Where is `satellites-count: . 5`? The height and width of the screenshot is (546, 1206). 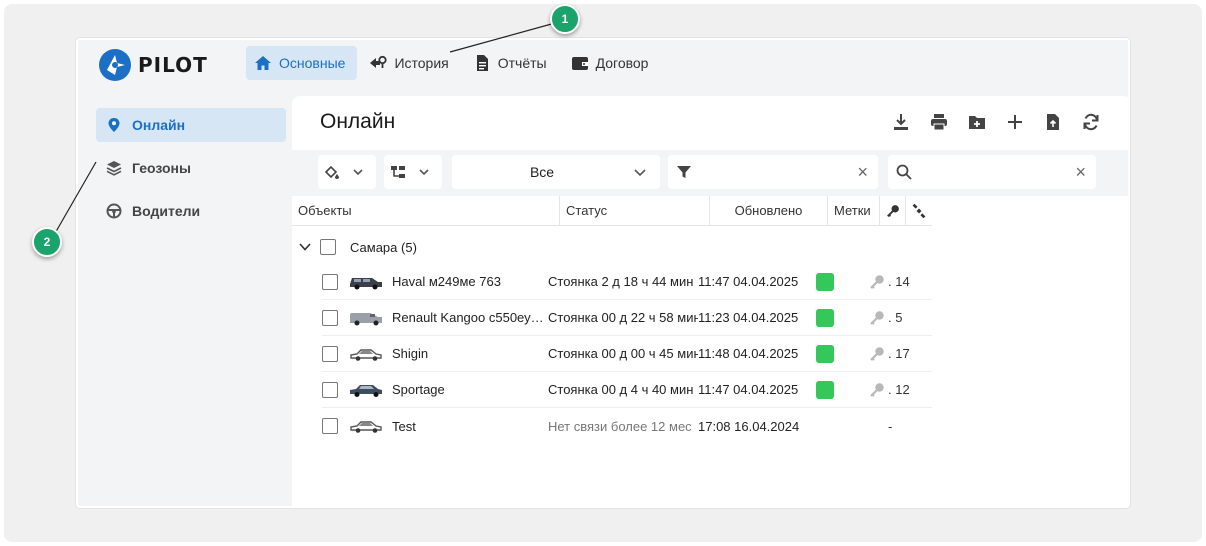
satellites-count: . 5 is located at coordinates (895, 317).